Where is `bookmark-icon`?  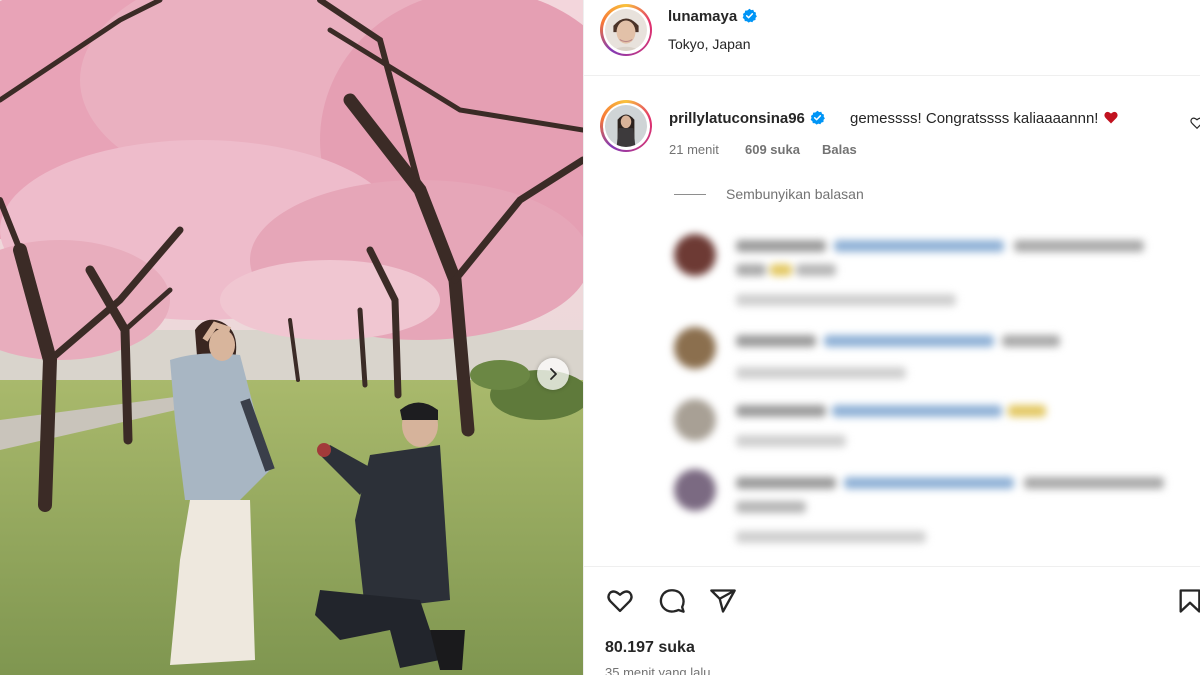 bookmark-icon is located at coordinates (1189, 601).